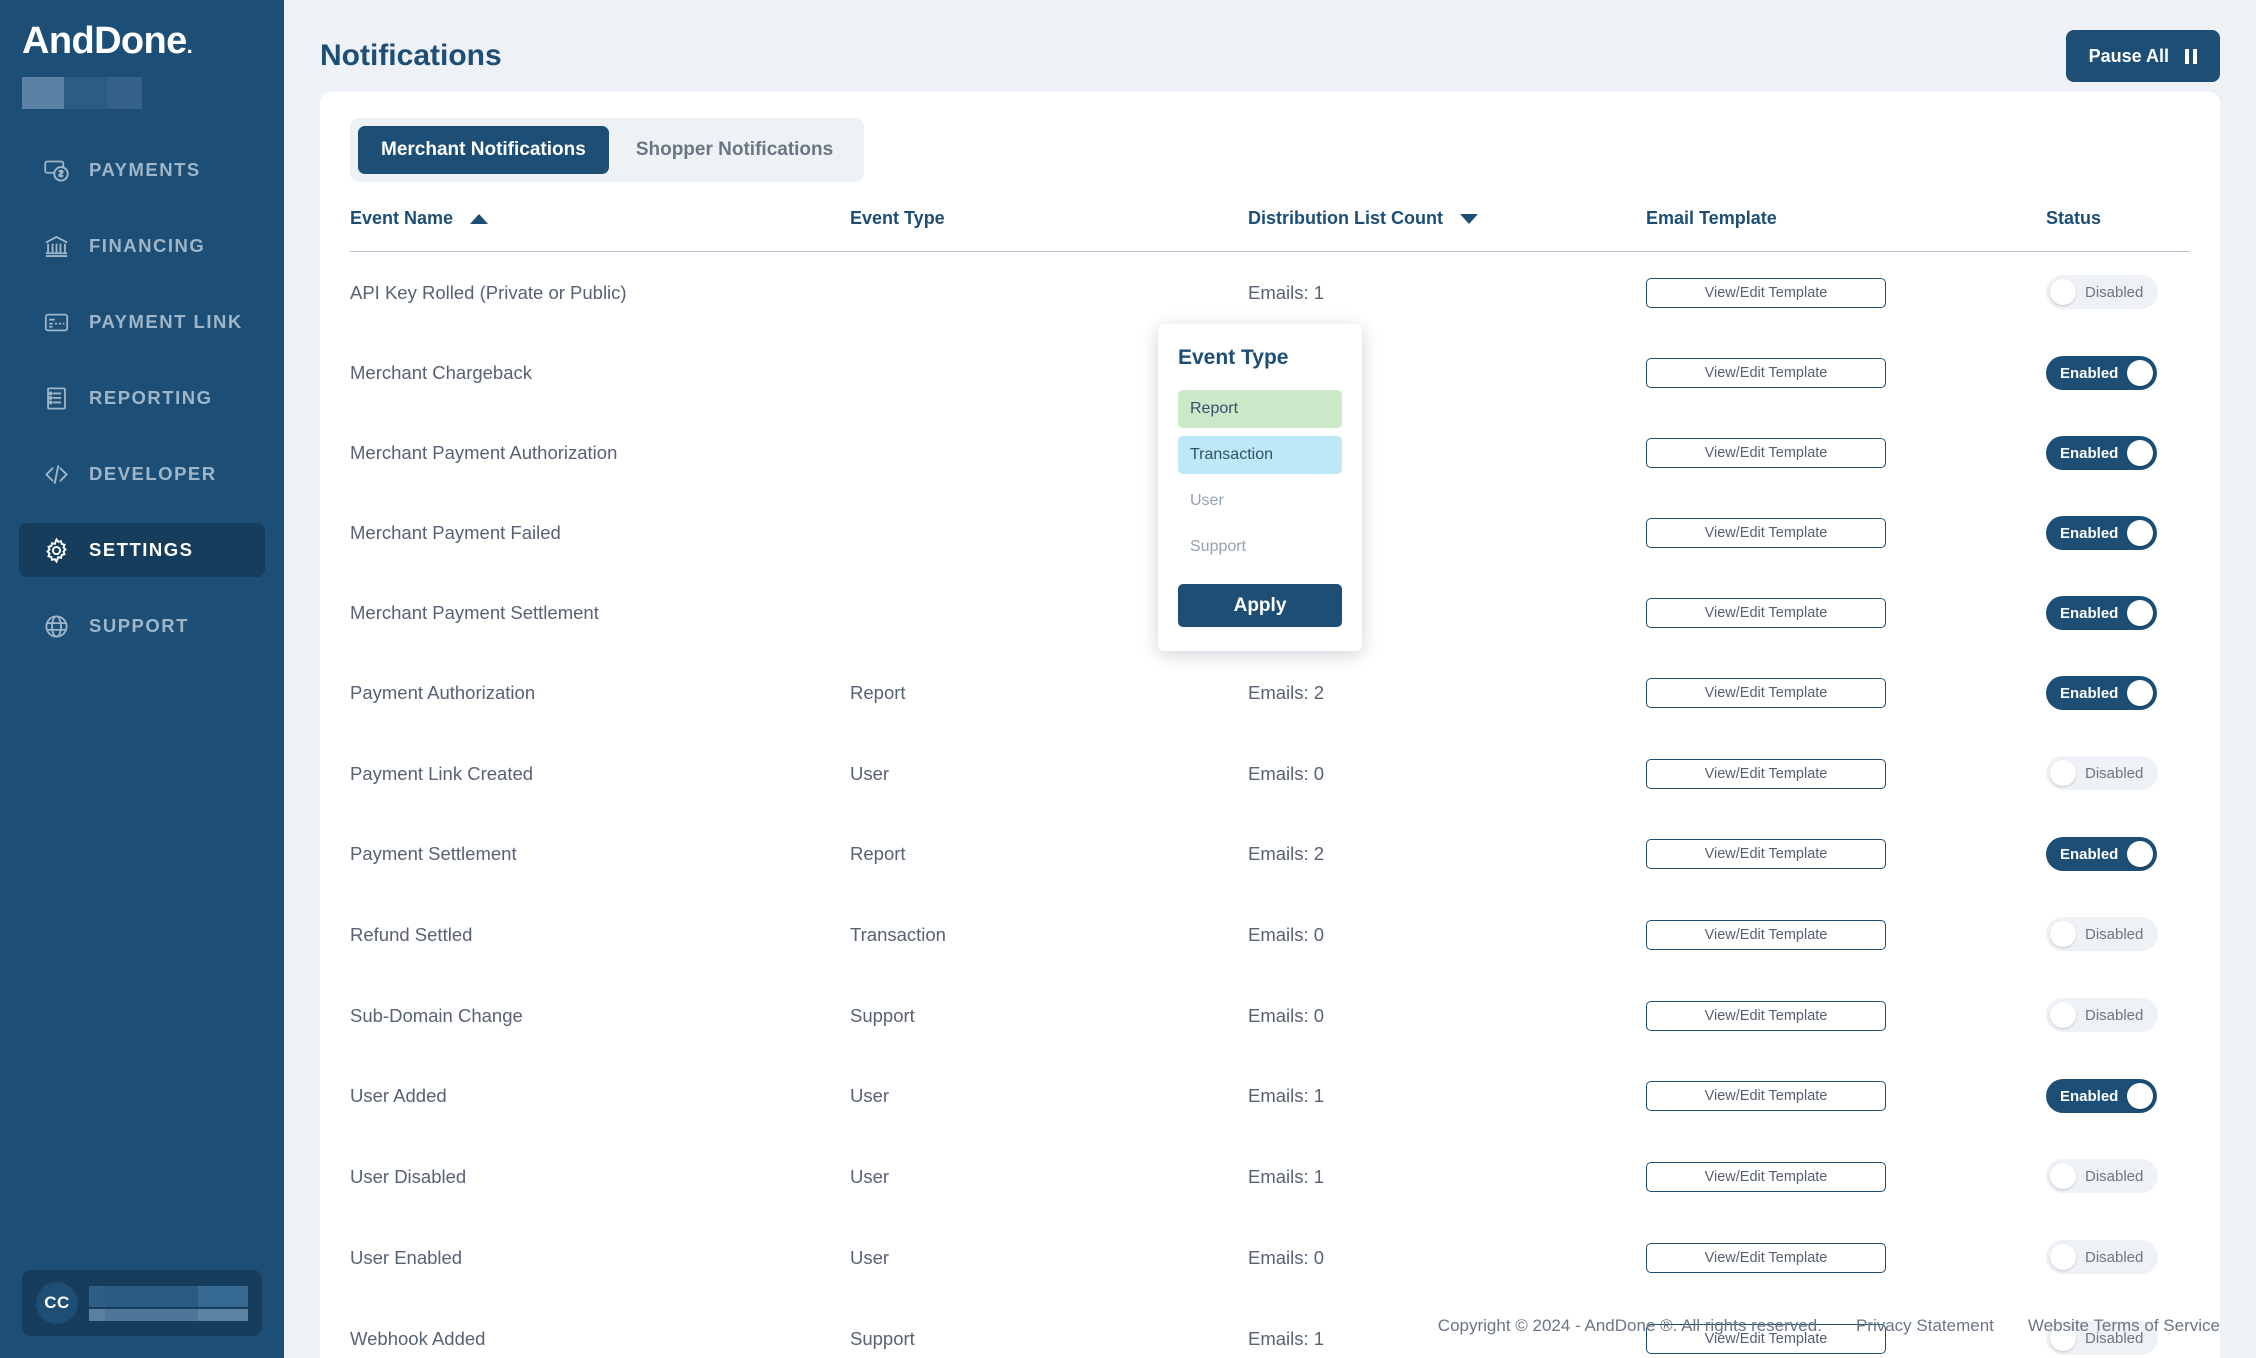  What do you see at coordinates (411, 55) in the screenshot?
I see `page-title: Notifications` at bounding box center [411, 55].